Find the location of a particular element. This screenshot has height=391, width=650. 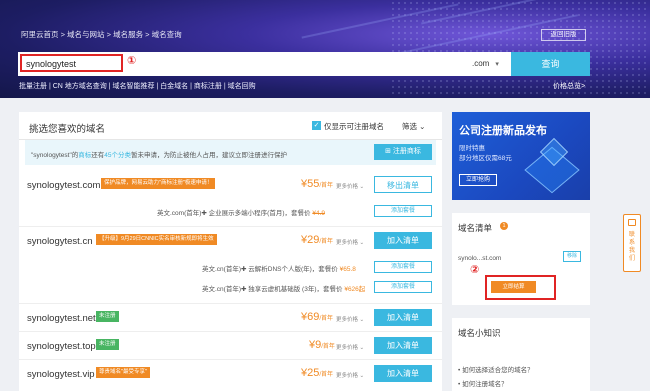

bundle-offer: 英文.cn(首年)✚ 云解析DNS个人版(年)，套餐价 ¥65.8 is located at coordinates (279, 268).